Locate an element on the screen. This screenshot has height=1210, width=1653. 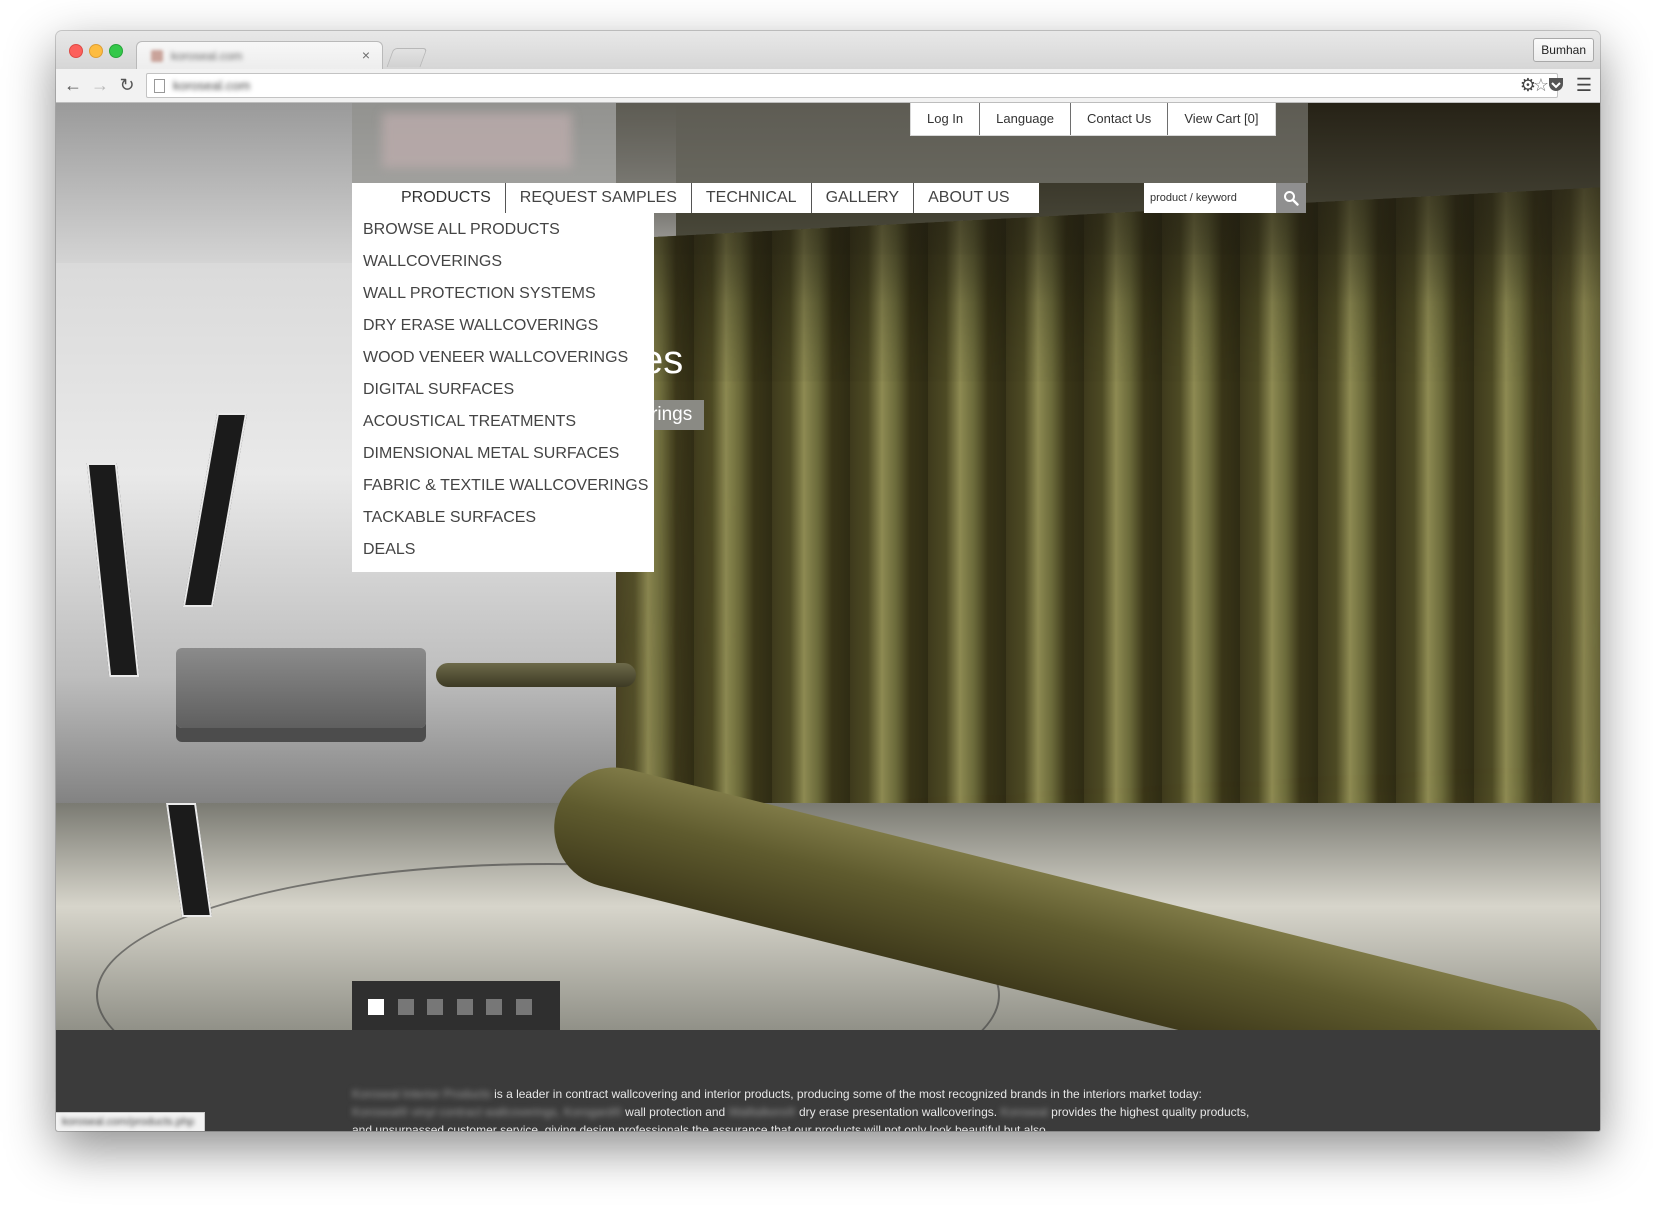
intro-text: provides the highest quality products, is located at coordinates (1150, 1112).